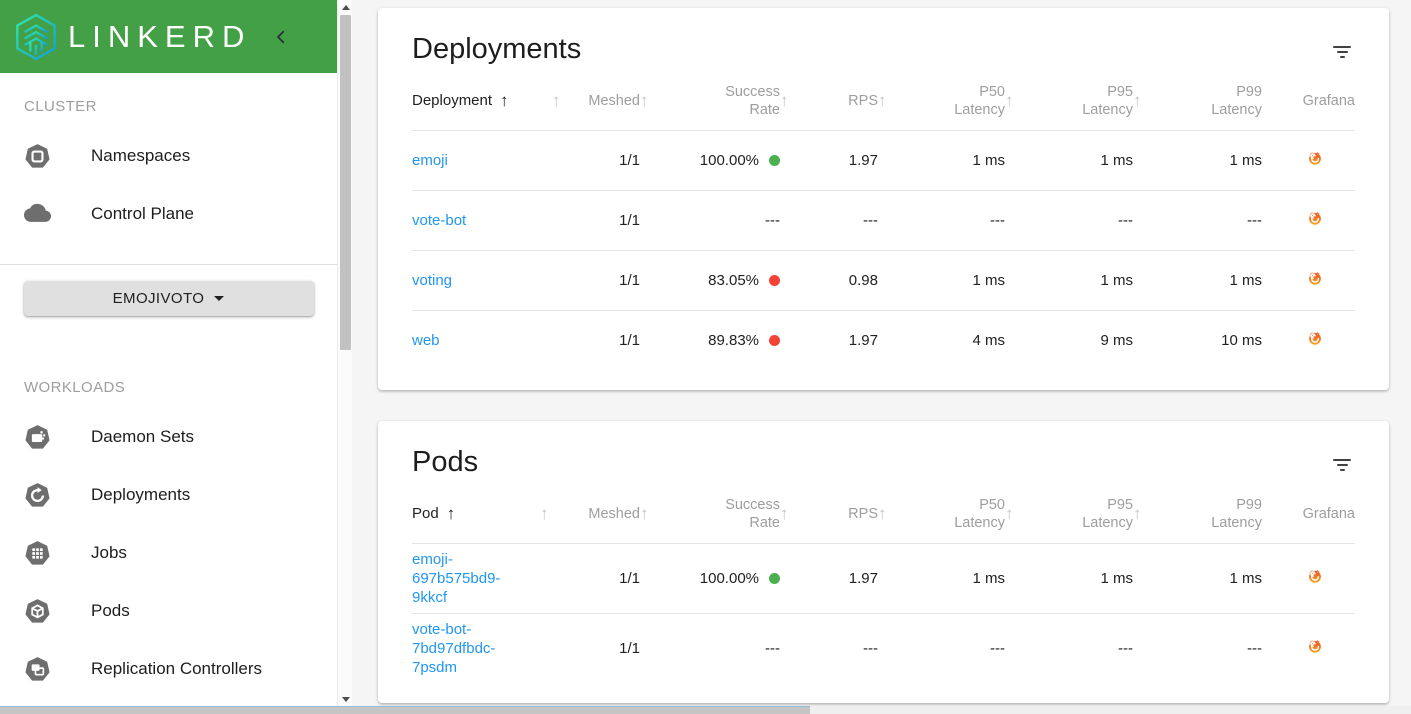 Image resolution: width=1411 pixels, height=714 pixels. Describe the element at coordinates (168, 156) in the screenshot. I see `sidebar-item-namespaces: Namespaces` at that location.